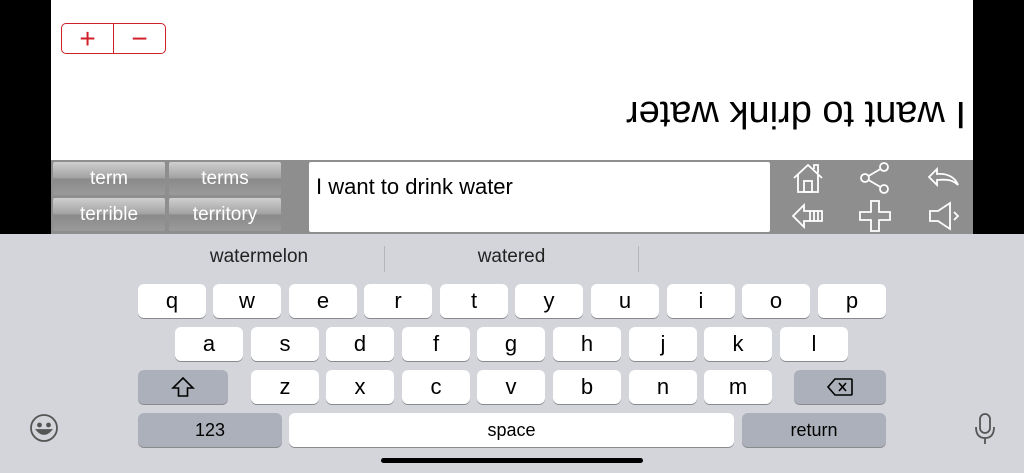  Describe the element at coordinates (808, 216) in the screenshot. I see `backspace-icon` at that location.